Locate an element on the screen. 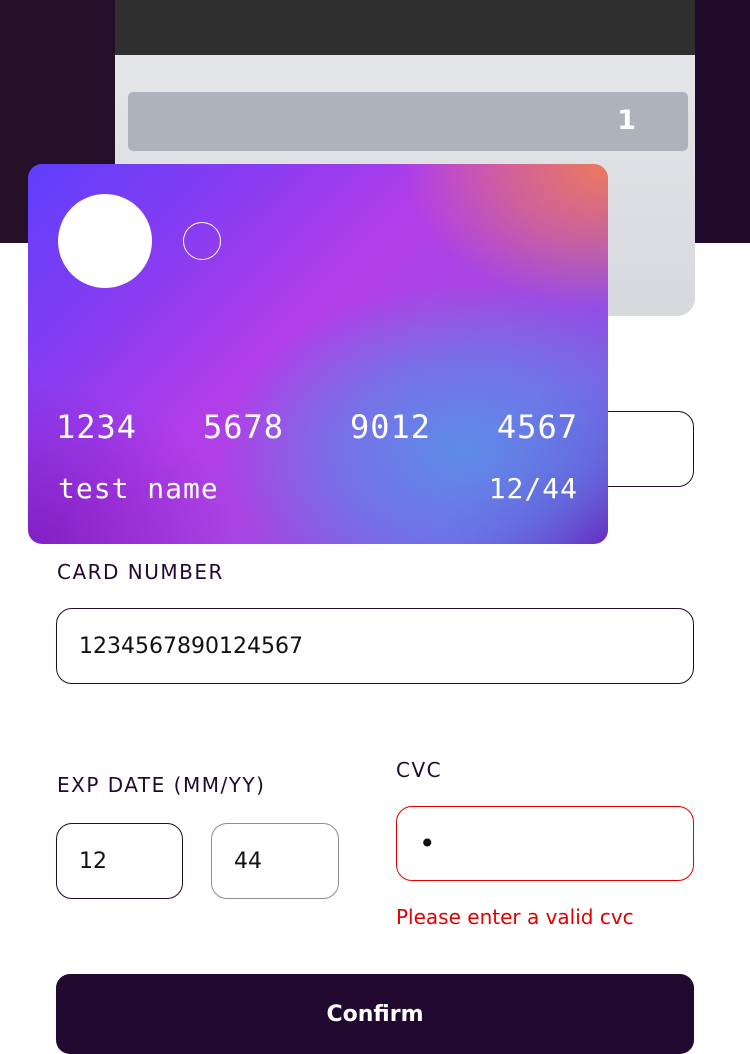 The image size is (750, 1054). confirm-button: Confirm is located at coordinates (375, 1014).